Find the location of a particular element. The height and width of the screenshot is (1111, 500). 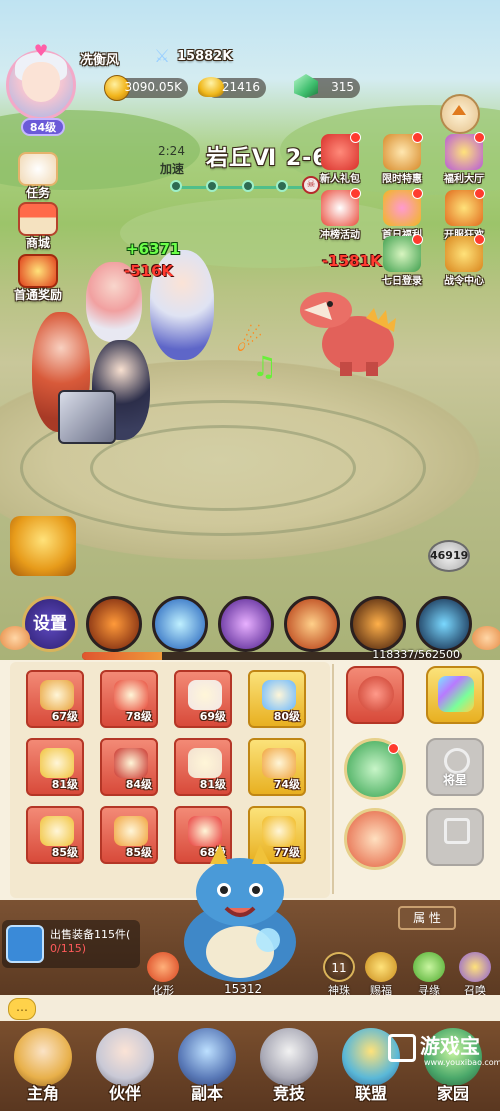

equipment-slot: 74级 is located at coordinates (277, 767).